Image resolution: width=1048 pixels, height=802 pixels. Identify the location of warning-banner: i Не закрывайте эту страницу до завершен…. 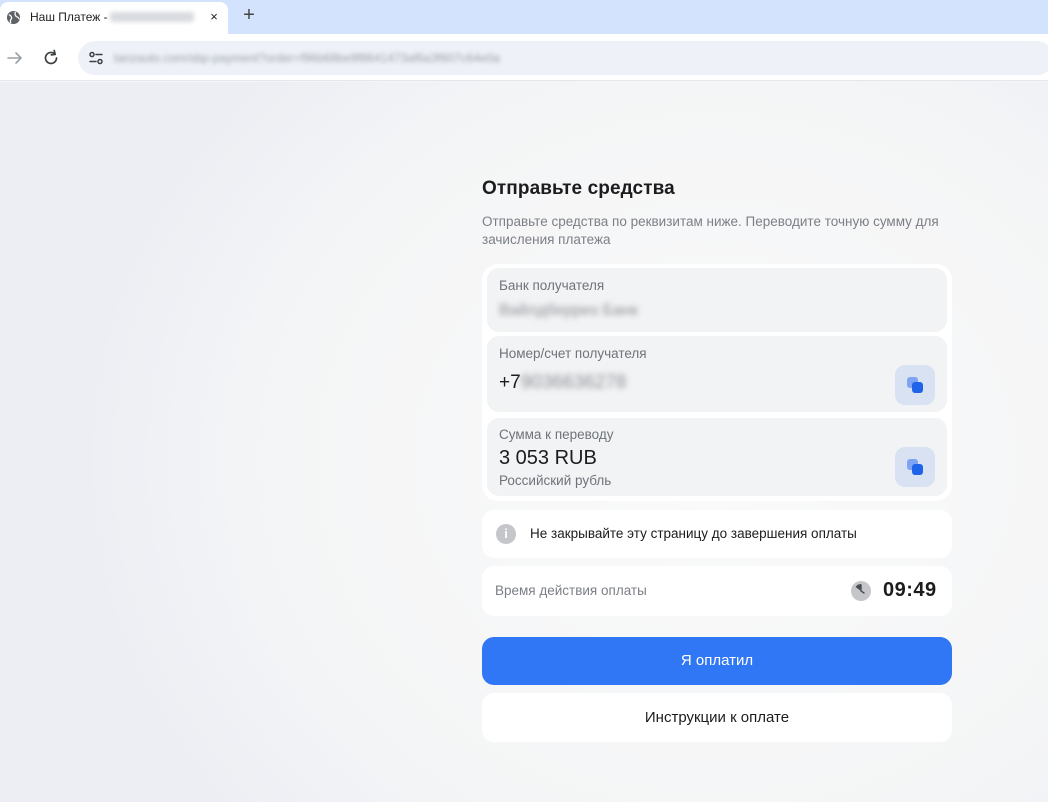
(717, 534).